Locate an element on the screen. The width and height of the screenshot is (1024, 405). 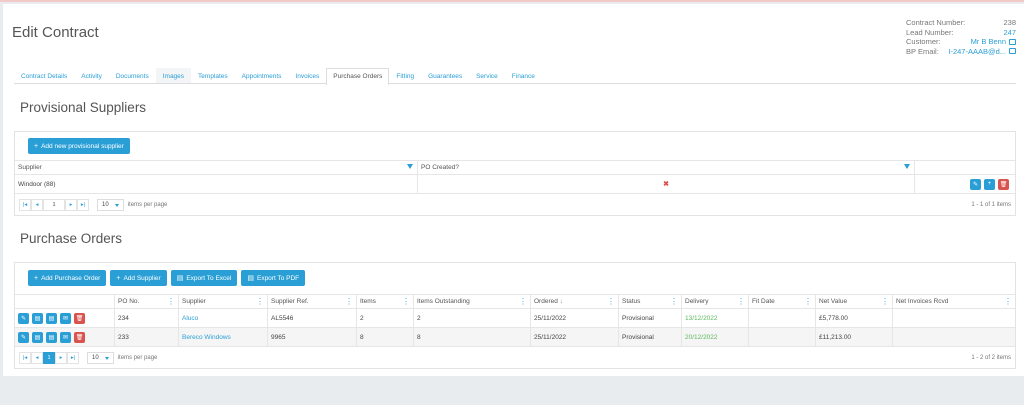
column-net-value: Net Value ⋮ is located at coordinates (854, 301).